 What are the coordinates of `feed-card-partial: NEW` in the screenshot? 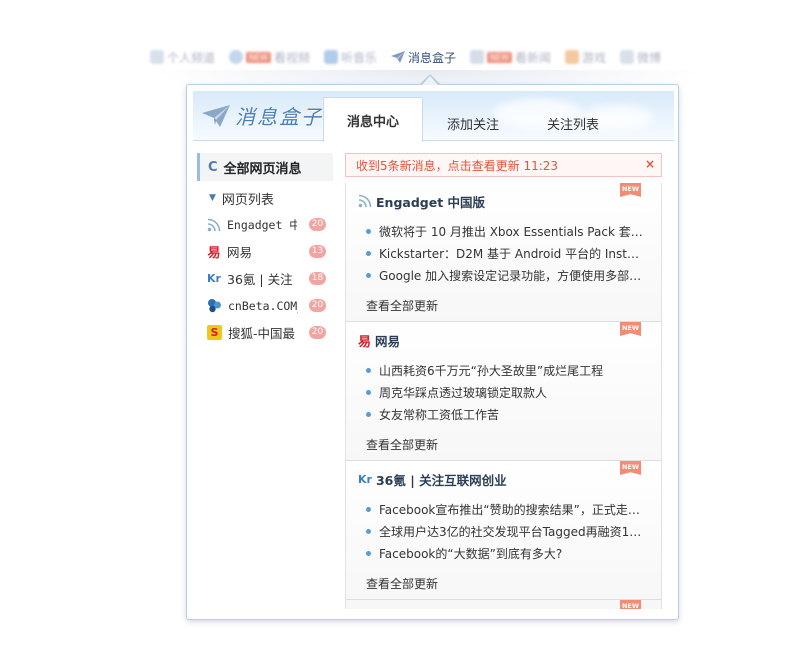 It's located at (503, 604).